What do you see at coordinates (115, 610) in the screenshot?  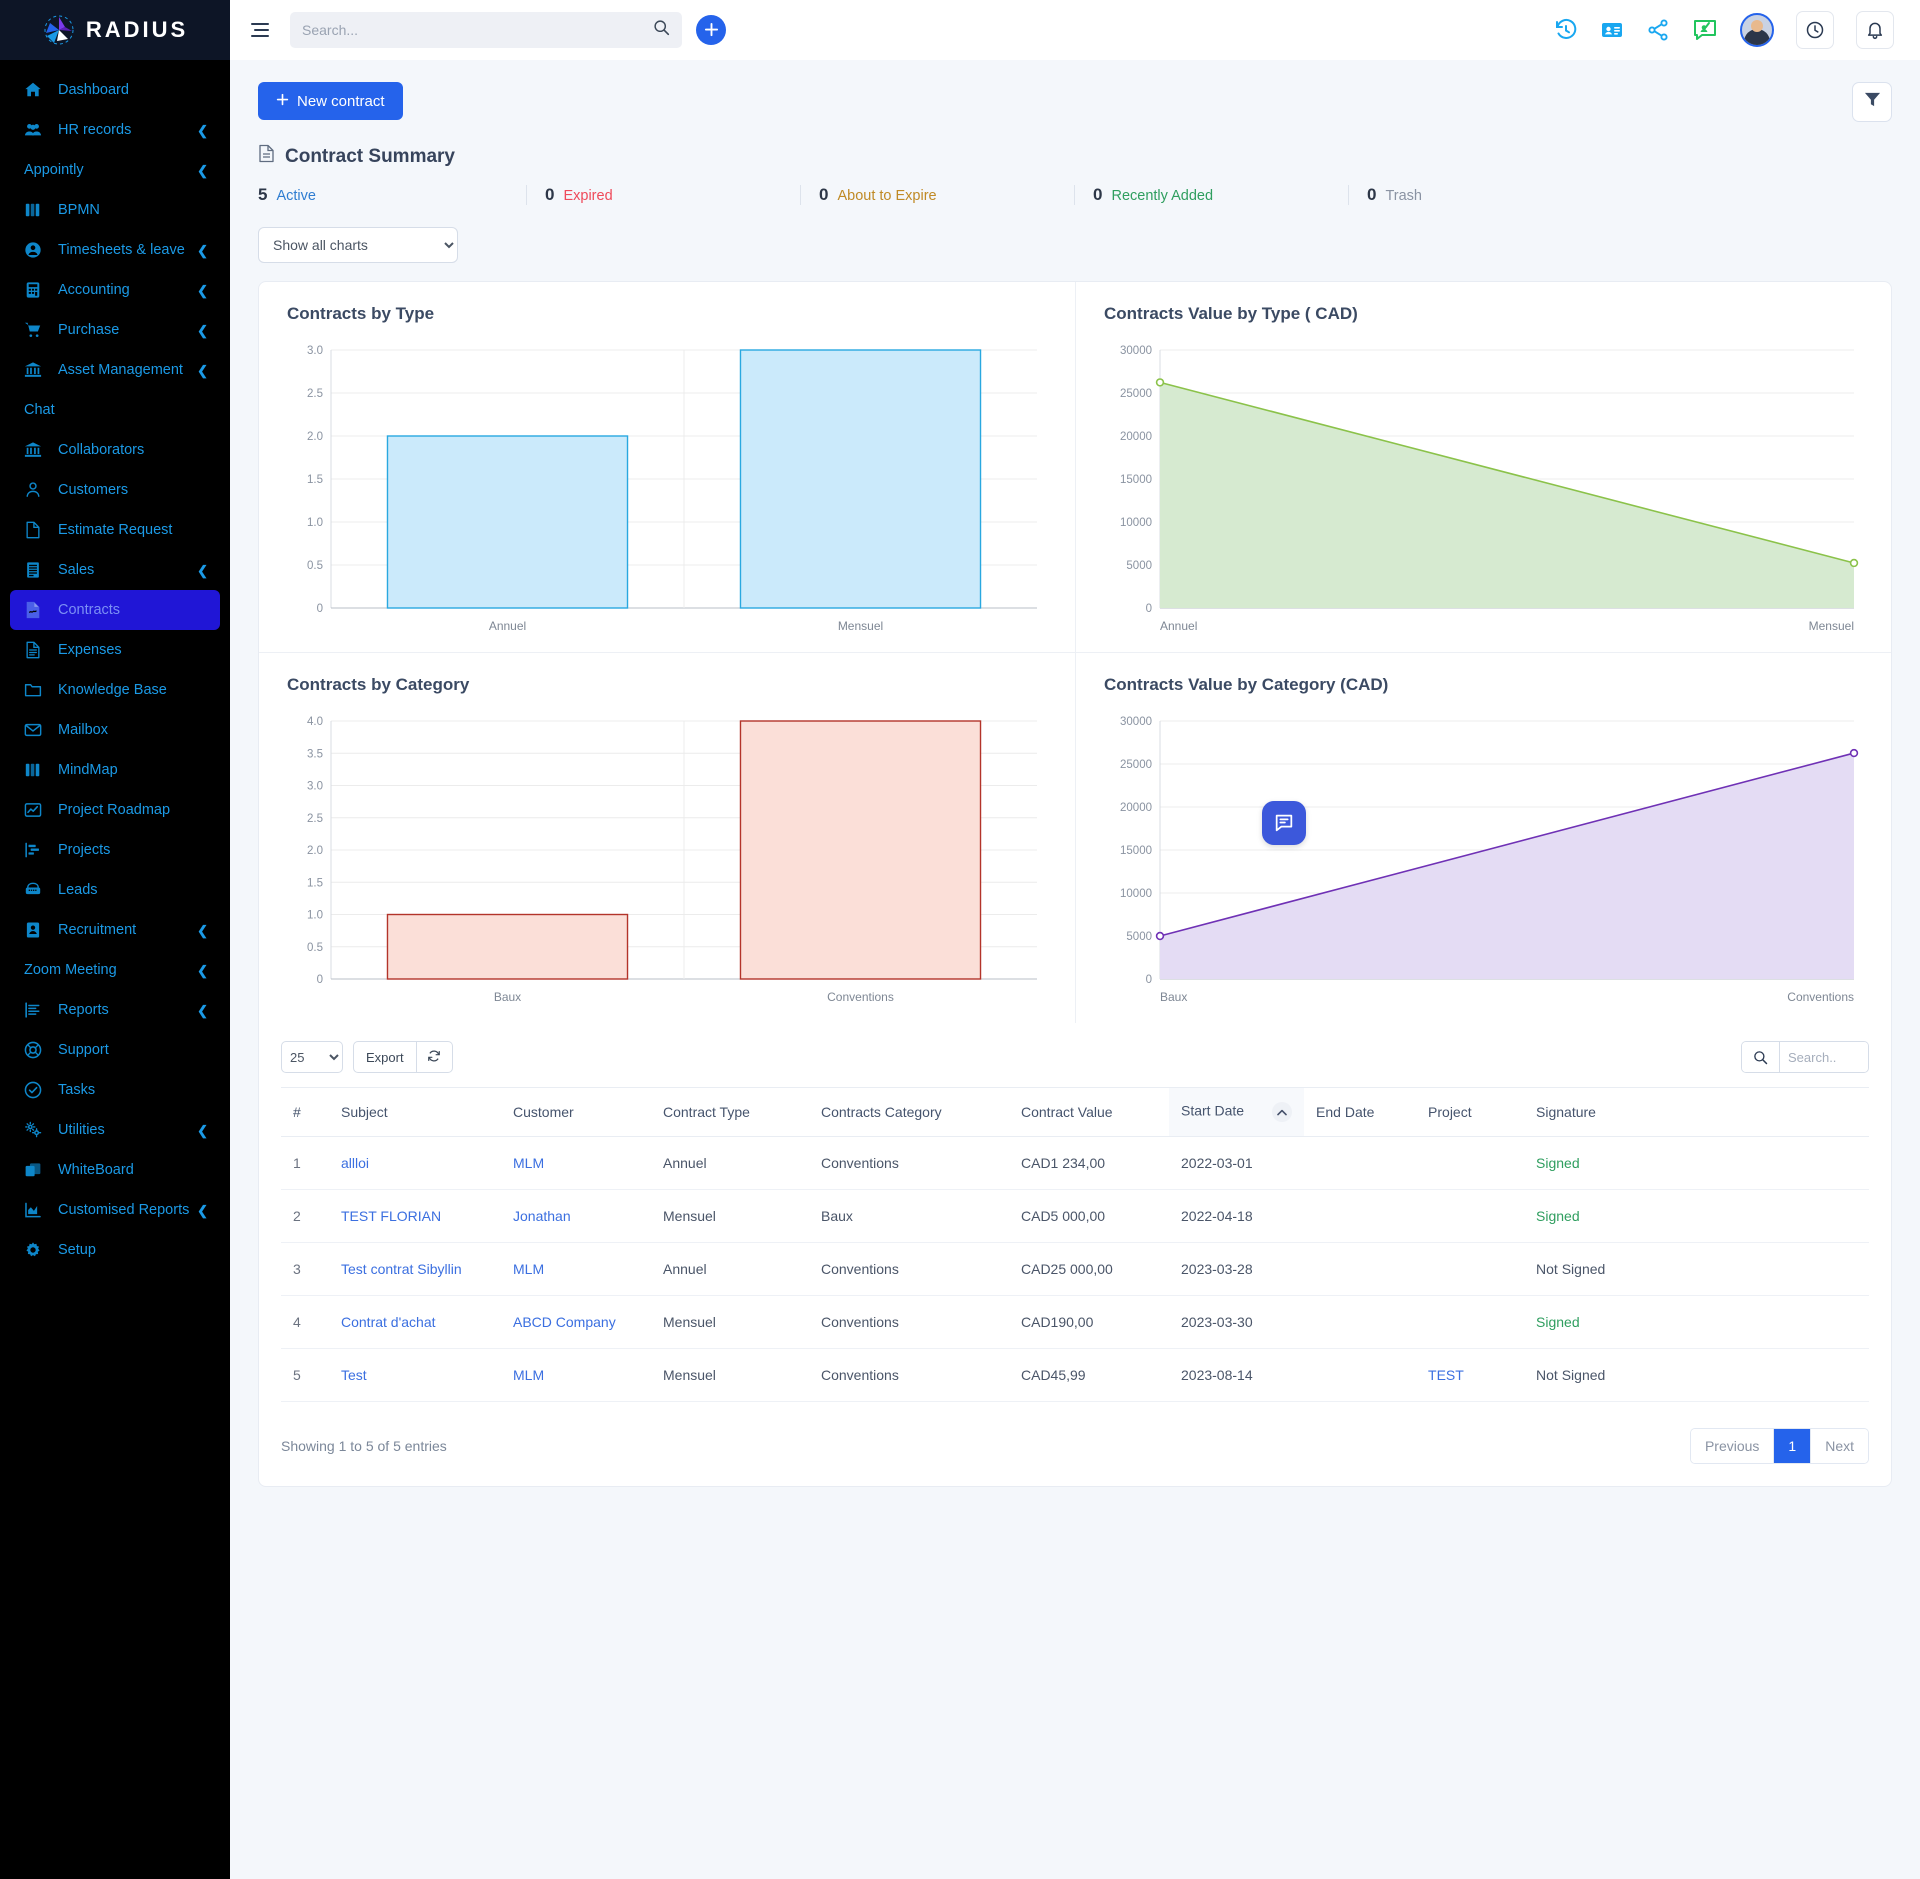 I see `sidebar-item-contracts: Contracts` at bounding box center [115, 610].